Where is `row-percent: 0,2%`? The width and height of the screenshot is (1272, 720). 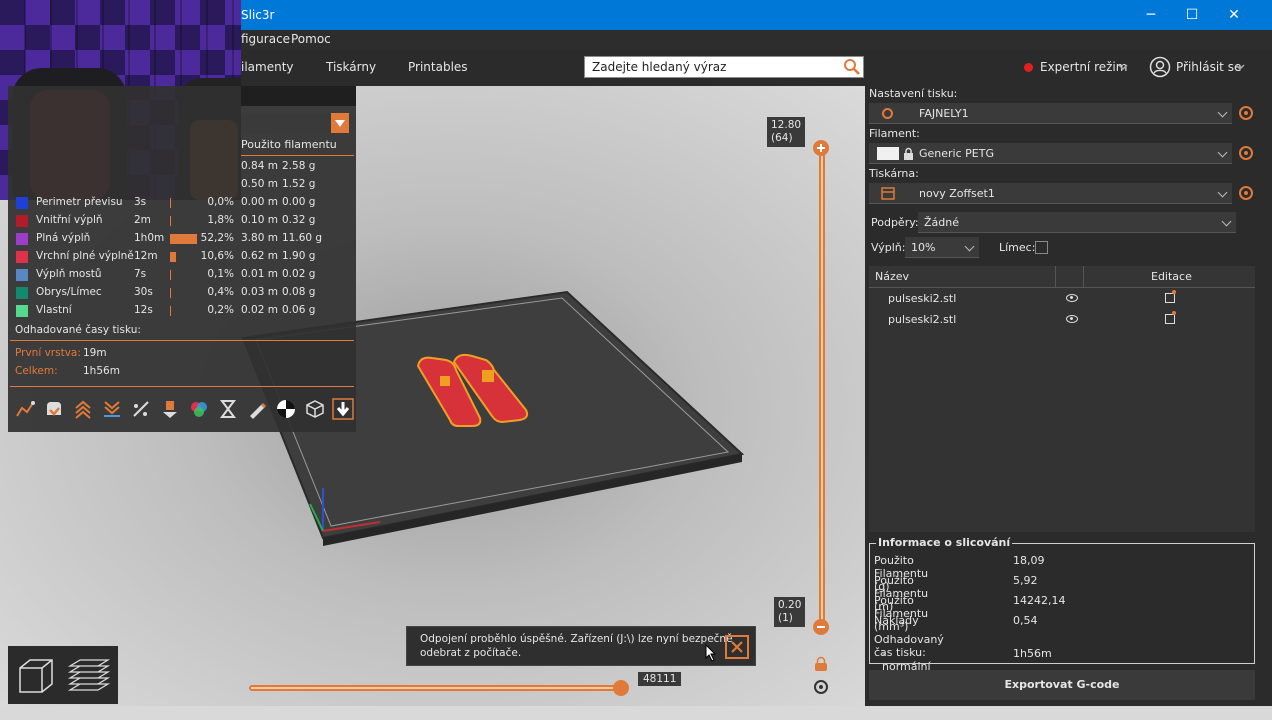 row-percent: 0,2% is located at coordinates (220, 310).